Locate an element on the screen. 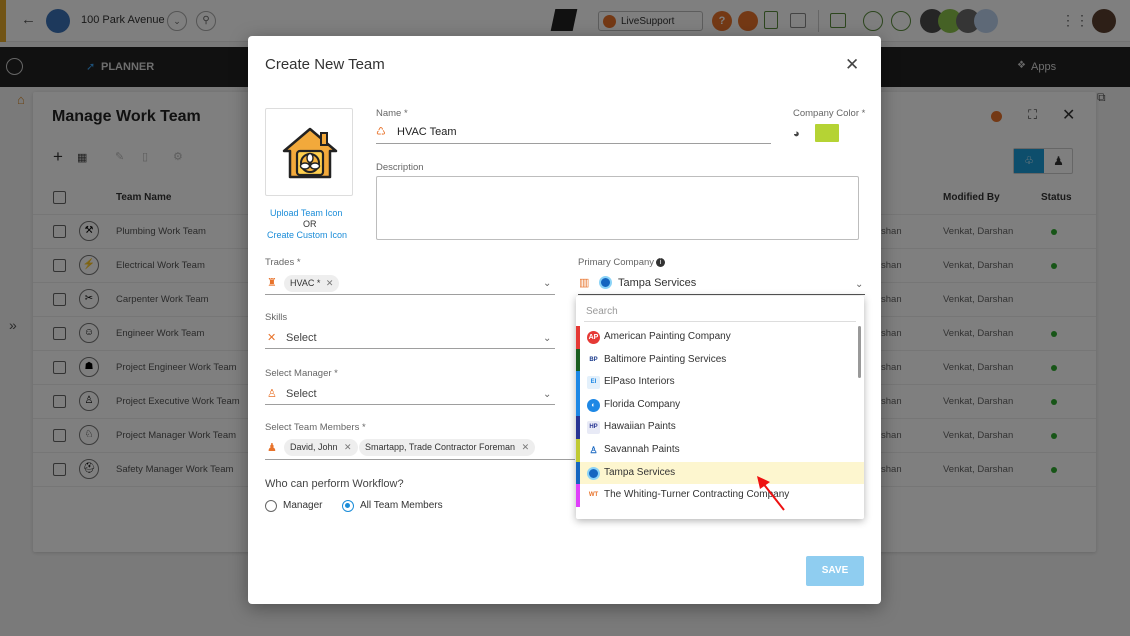 This screenshot has width=1130, height=636. company-option-label: The Whiting-Turner Contracting Company is located at coordinates (697, 495).